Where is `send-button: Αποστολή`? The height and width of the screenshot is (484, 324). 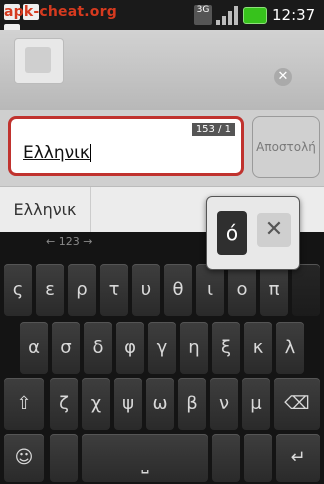 send-button: Αποστολή is located at coordinates (286, 147).